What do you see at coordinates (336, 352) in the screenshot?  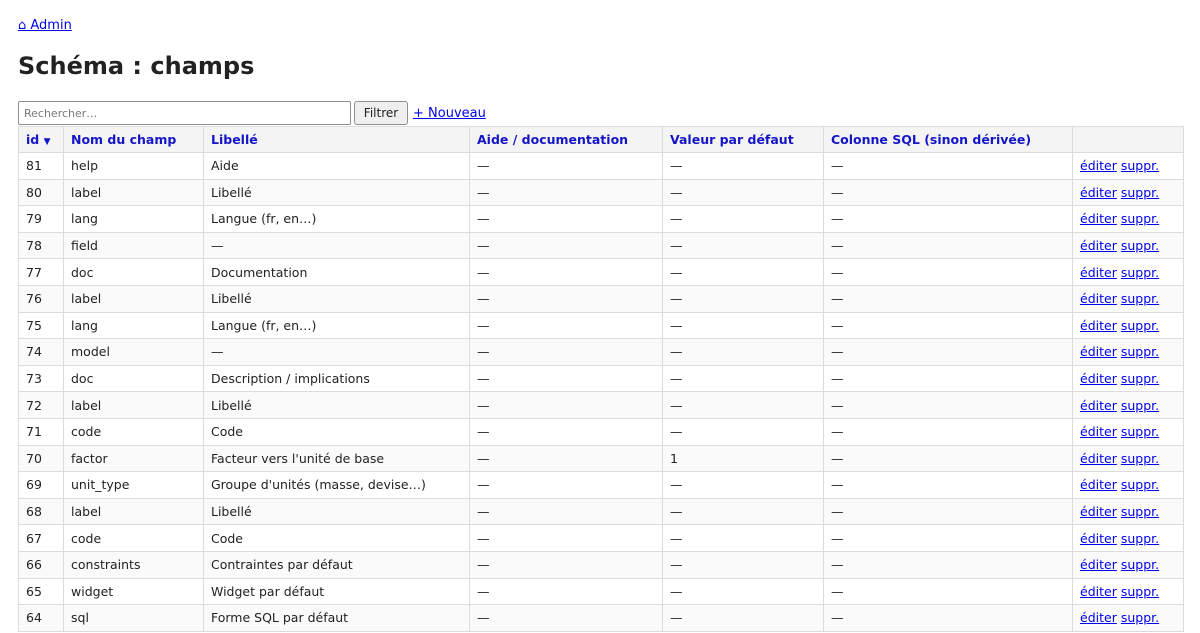 I see `cell-label: —` at bounding box center [336, 352].